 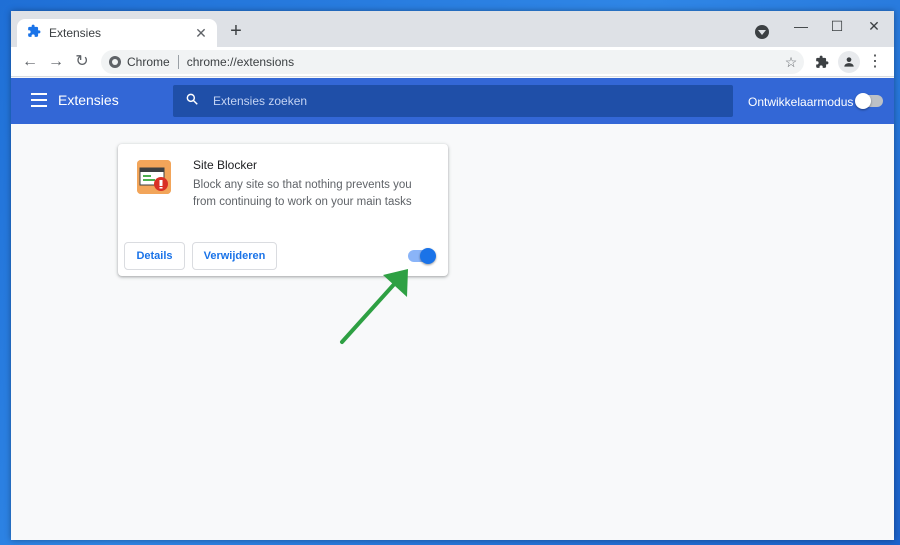 I want to click on search-bar, so click(x=453, y=101).